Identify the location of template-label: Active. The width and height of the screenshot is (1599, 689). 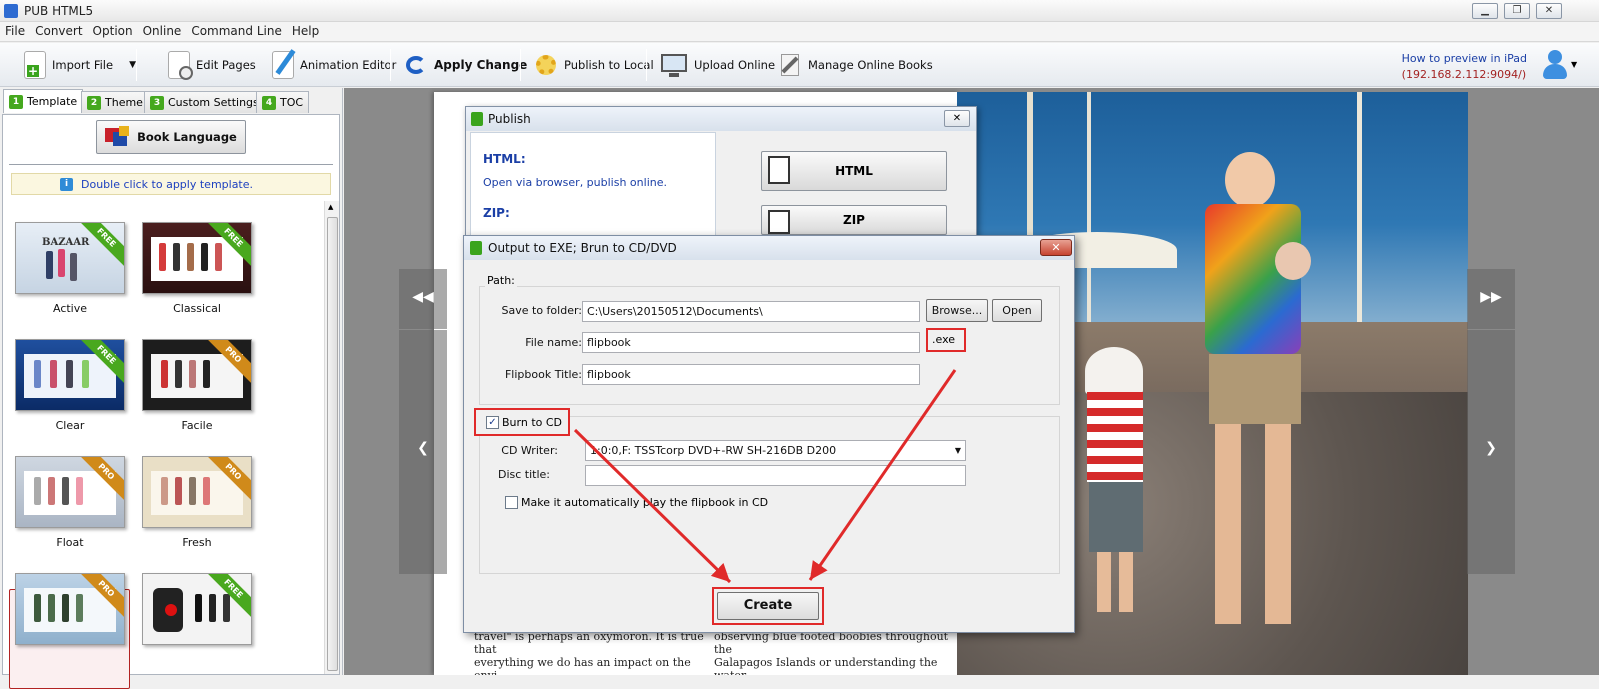
(70, 308).